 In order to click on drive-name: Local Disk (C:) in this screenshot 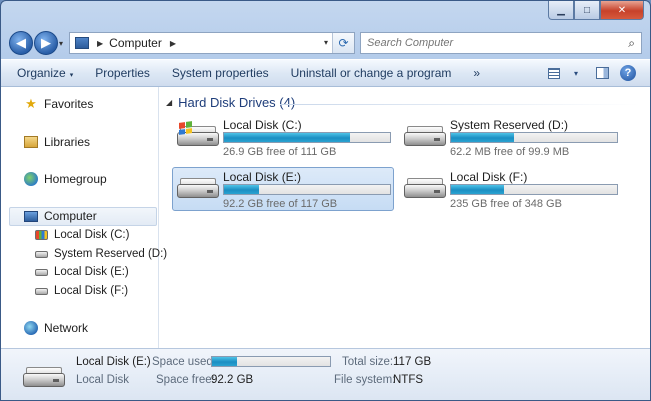, I will do `click(262, 125)`.